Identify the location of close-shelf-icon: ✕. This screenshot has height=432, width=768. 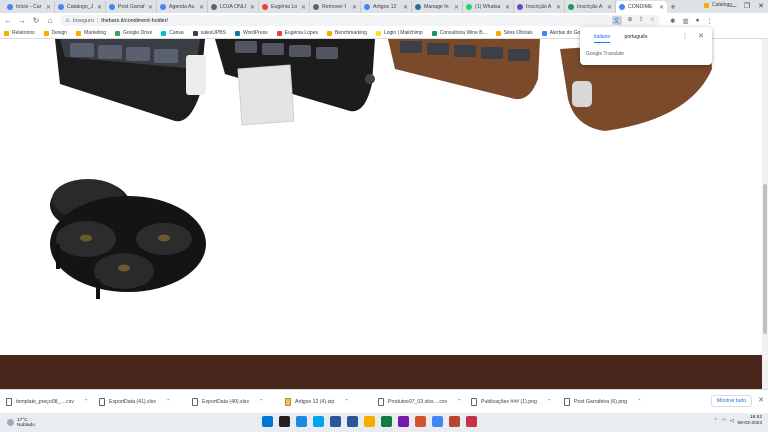
(761, 400).